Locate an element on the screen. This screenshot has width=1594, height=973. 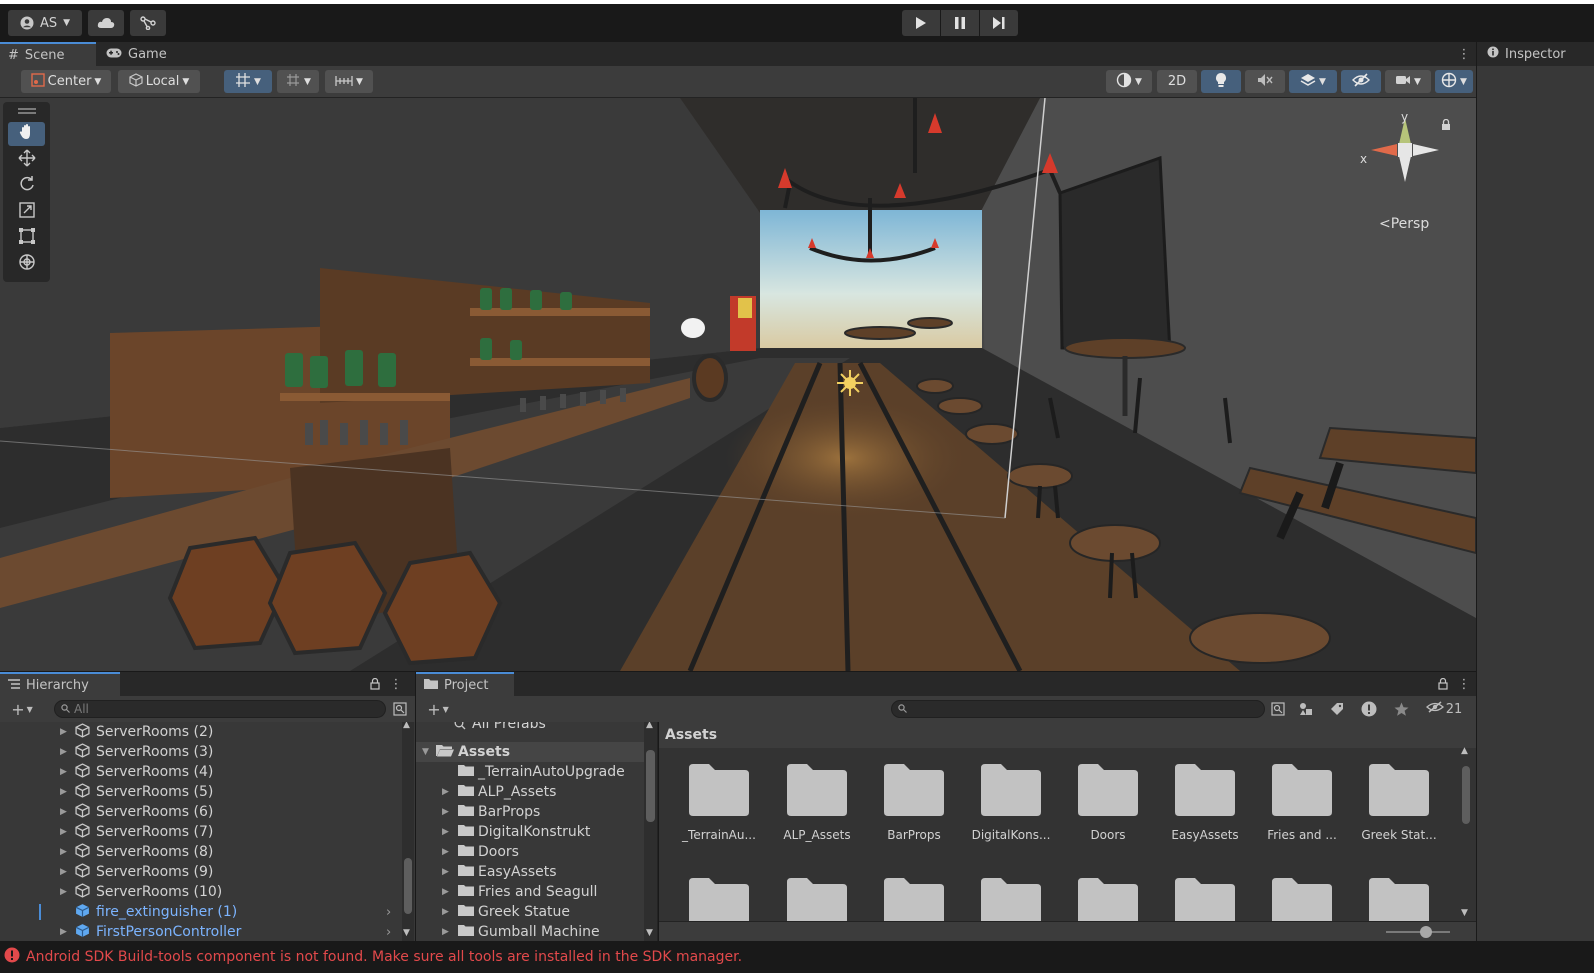
transform-tool-button is located at coordinates (26, 264).